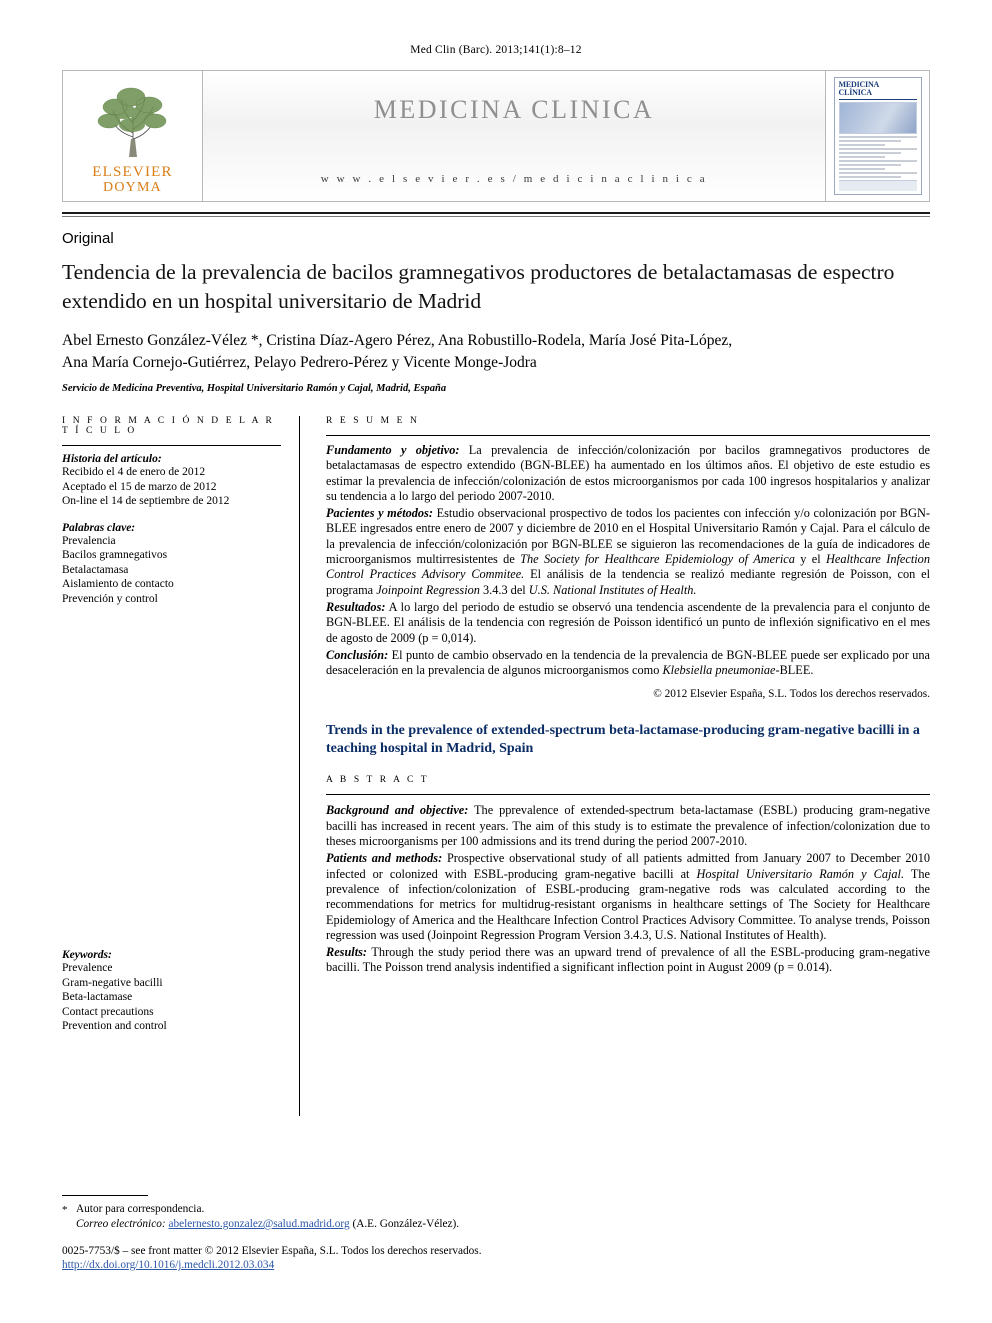 The image size is (992, 1323). What do you see at coordinates (139, 486) in the screenshot?
I see `history-item: Aceptado el 15 de marzo de 2012` at bounding box center [139, 486].